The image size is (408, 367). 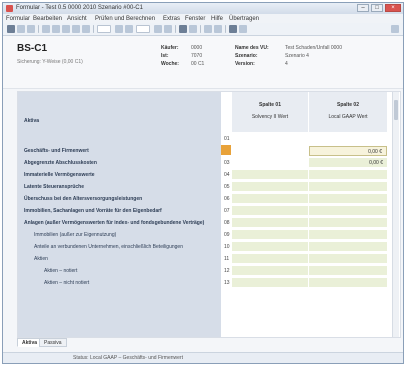 I want to click on row-number: 04, so click(x=227, y=175).